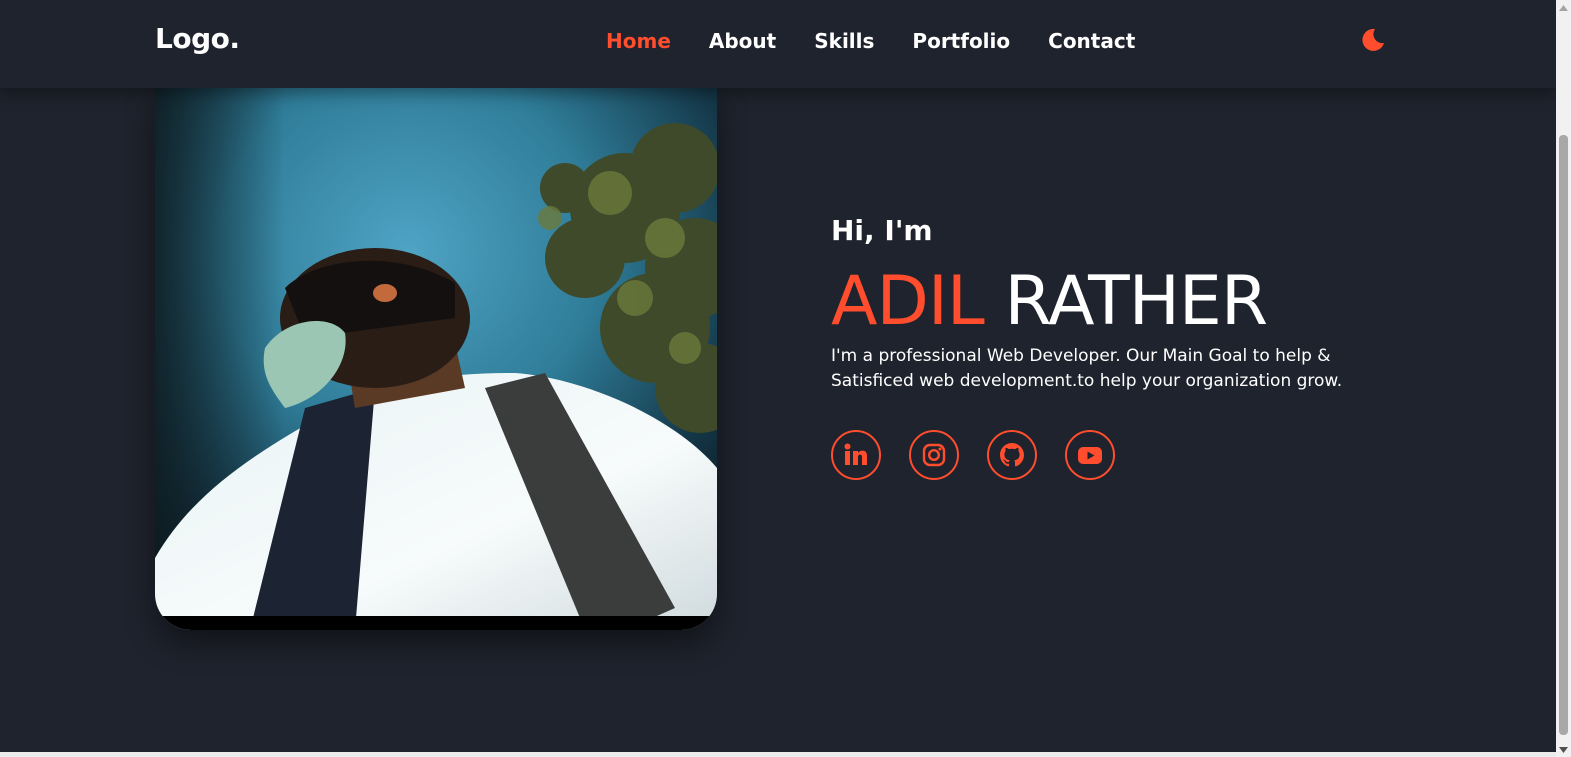 The width and height of the screenshot is (1571, 757). I want to click on nav-link-contact: Contact, so click(1091, 41).